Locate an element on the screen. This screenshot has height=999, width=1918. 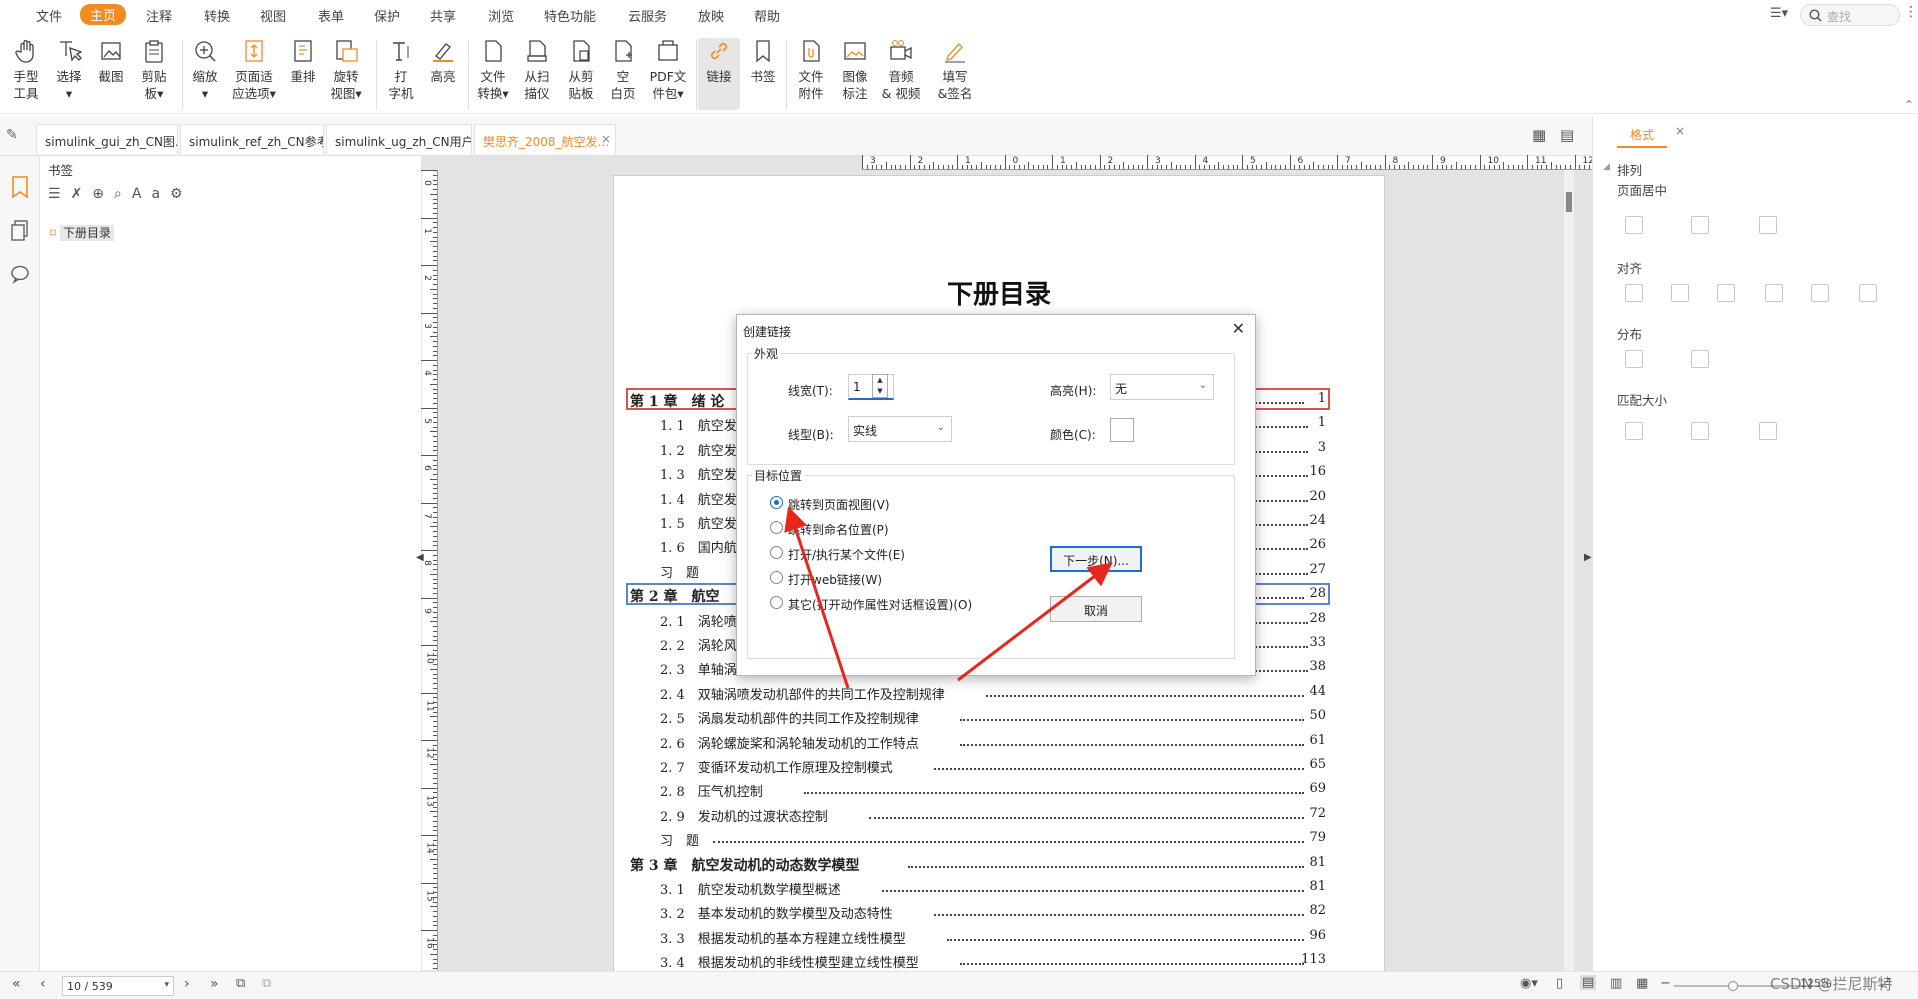
paste-page-icon: ⧉ is located at coordinates (266, 983).